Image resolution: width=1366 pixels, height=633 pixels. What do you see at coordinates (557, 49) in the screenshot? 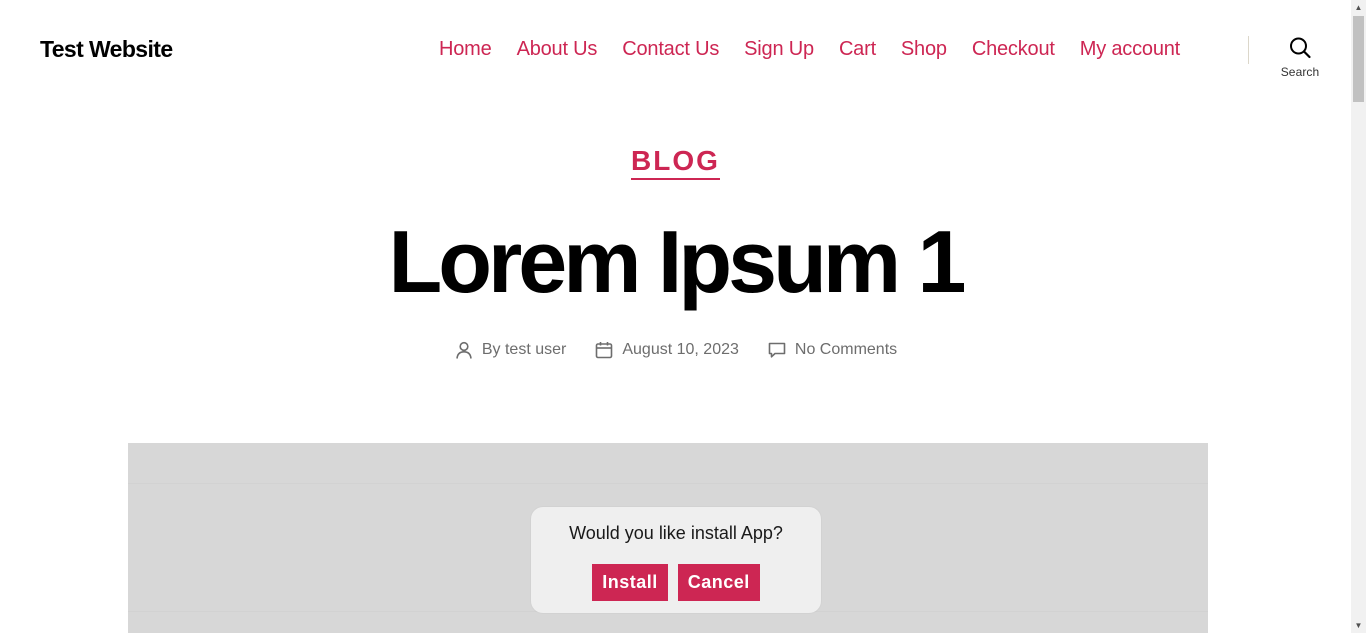
I see `nav-item-about-us: About Us` at bounding box center [557, 49].